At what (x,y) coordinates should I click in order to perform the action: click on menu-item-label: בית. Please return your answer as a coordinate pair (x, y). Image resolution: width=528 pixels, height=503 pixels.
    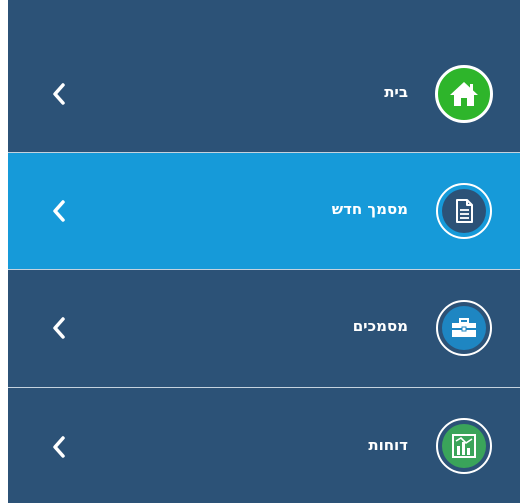
    Looking at the image, I should click on (396, 92).